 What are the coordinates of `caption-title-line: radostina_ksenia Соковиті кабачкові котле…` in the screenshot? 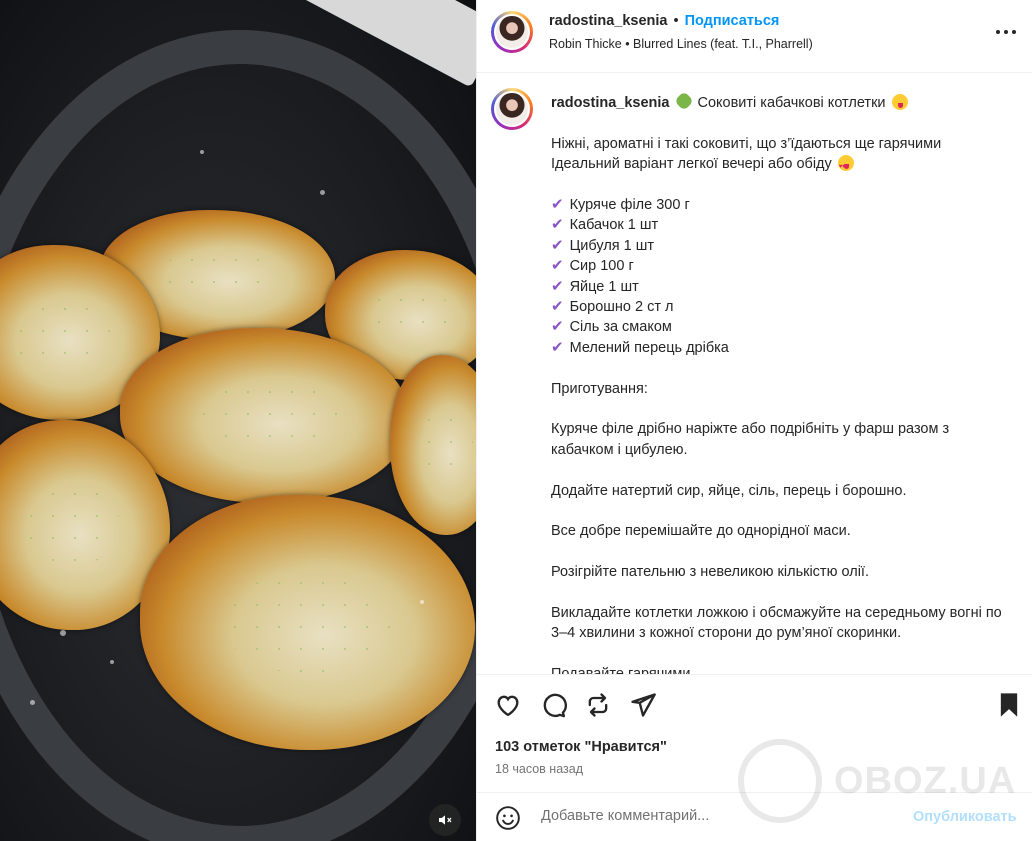 It's located at (781, 102).